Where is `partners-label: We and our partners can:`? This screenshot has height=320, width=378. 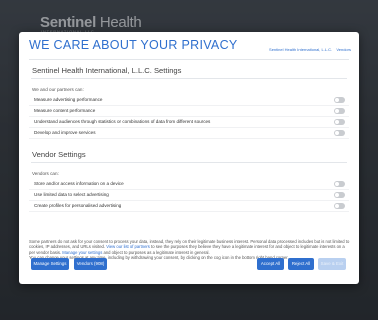
partners-label: We and our partners can: is located at coordinates (58, 89).